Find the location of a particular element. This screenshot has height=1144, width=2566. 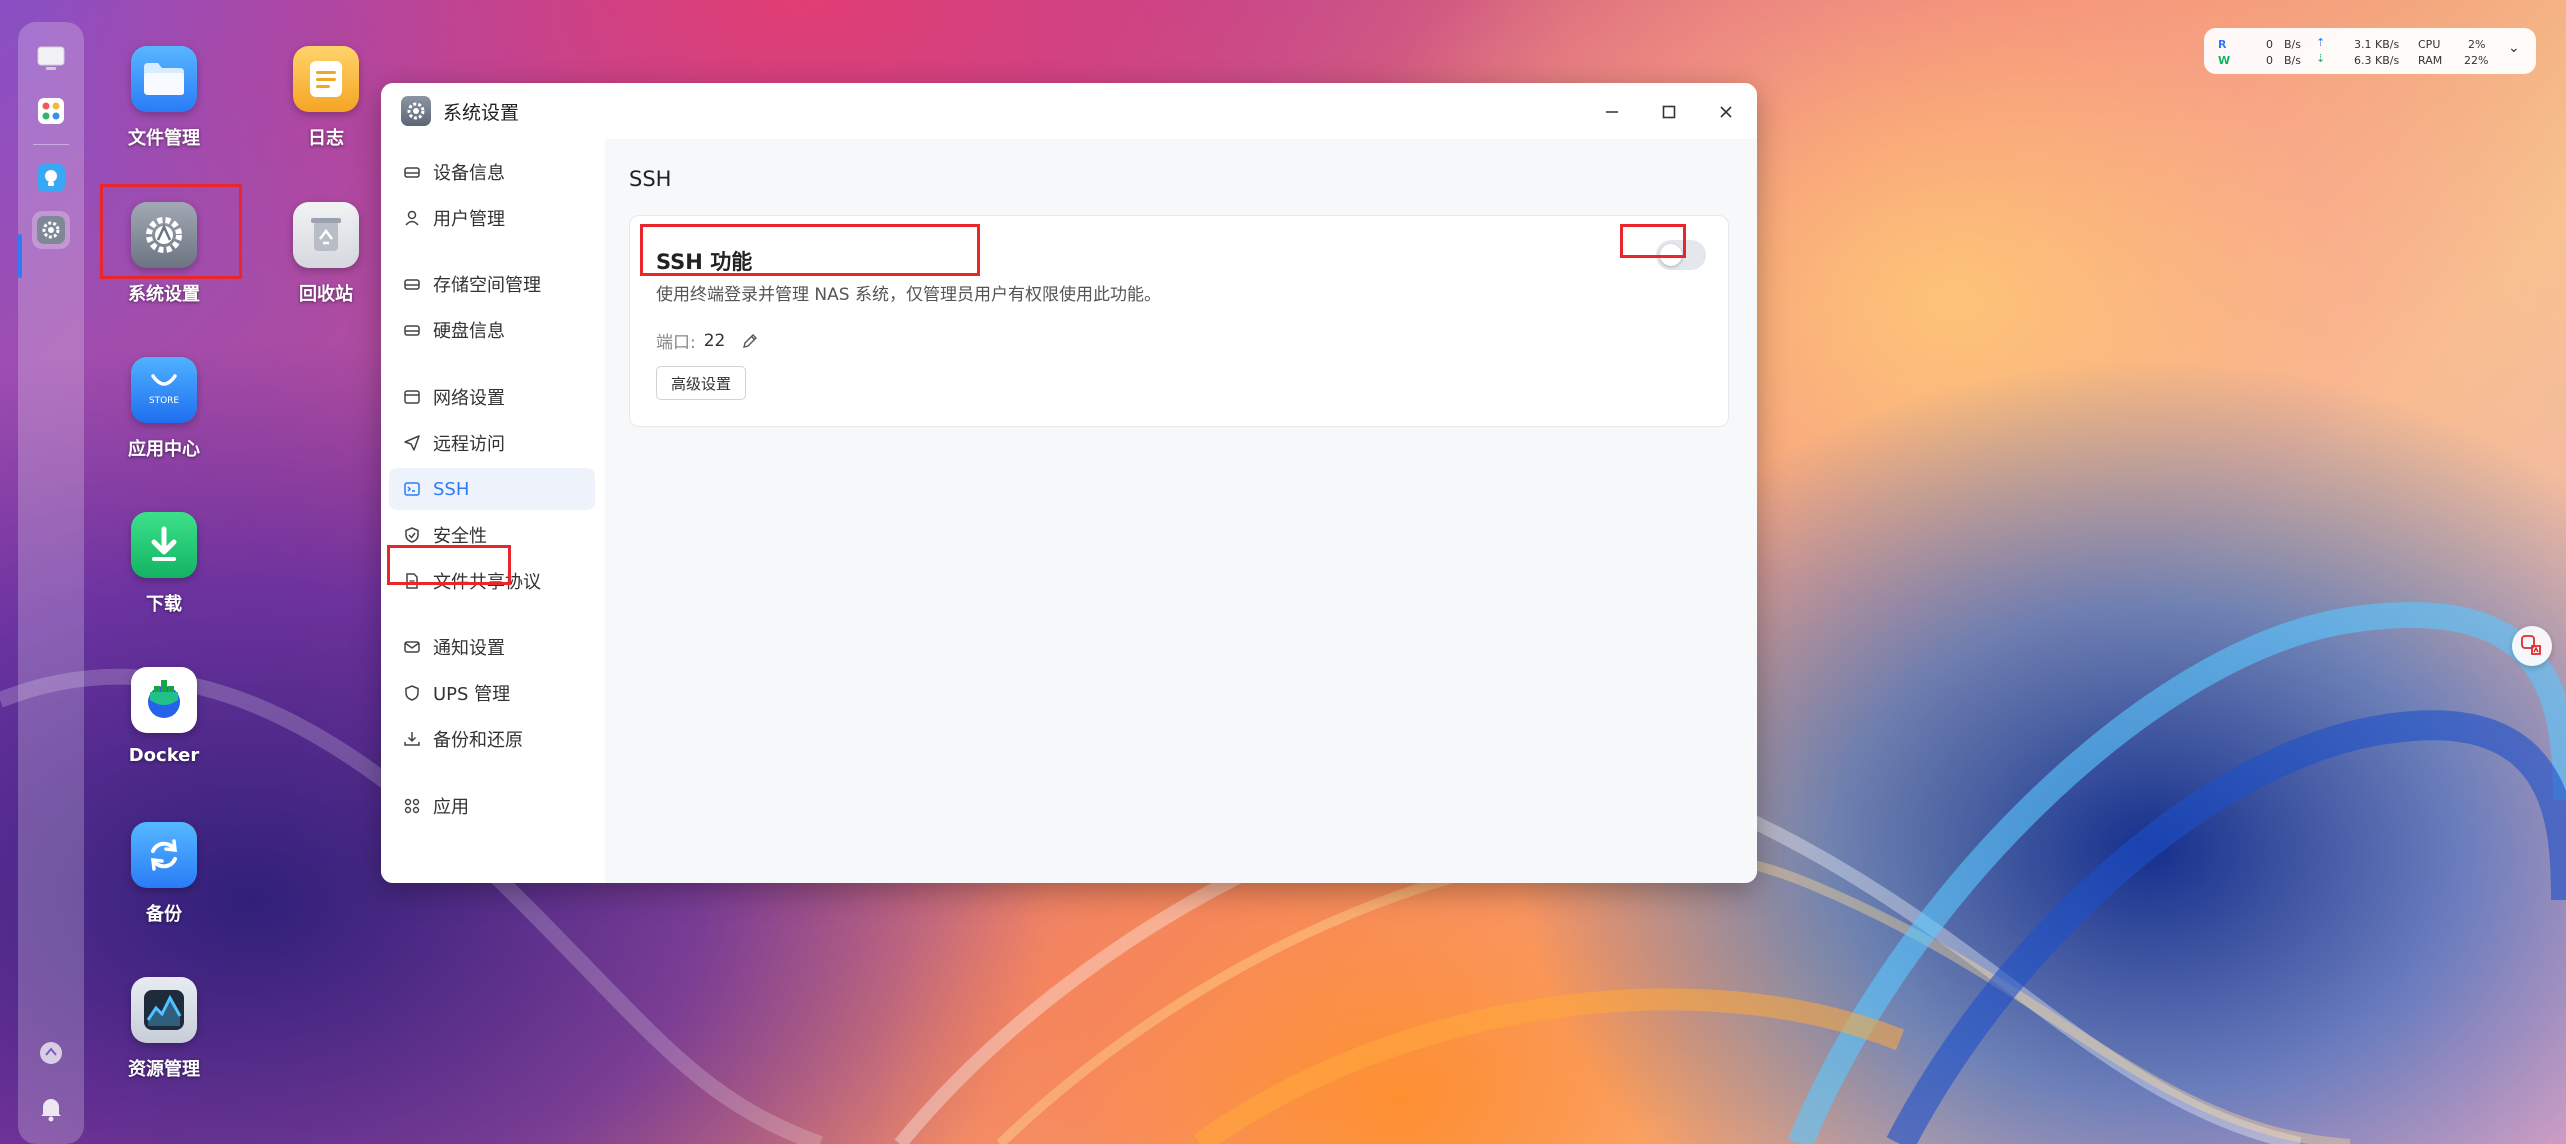

sidebar-item-user-management: 用户管理 is located at coordinates (492, 218).